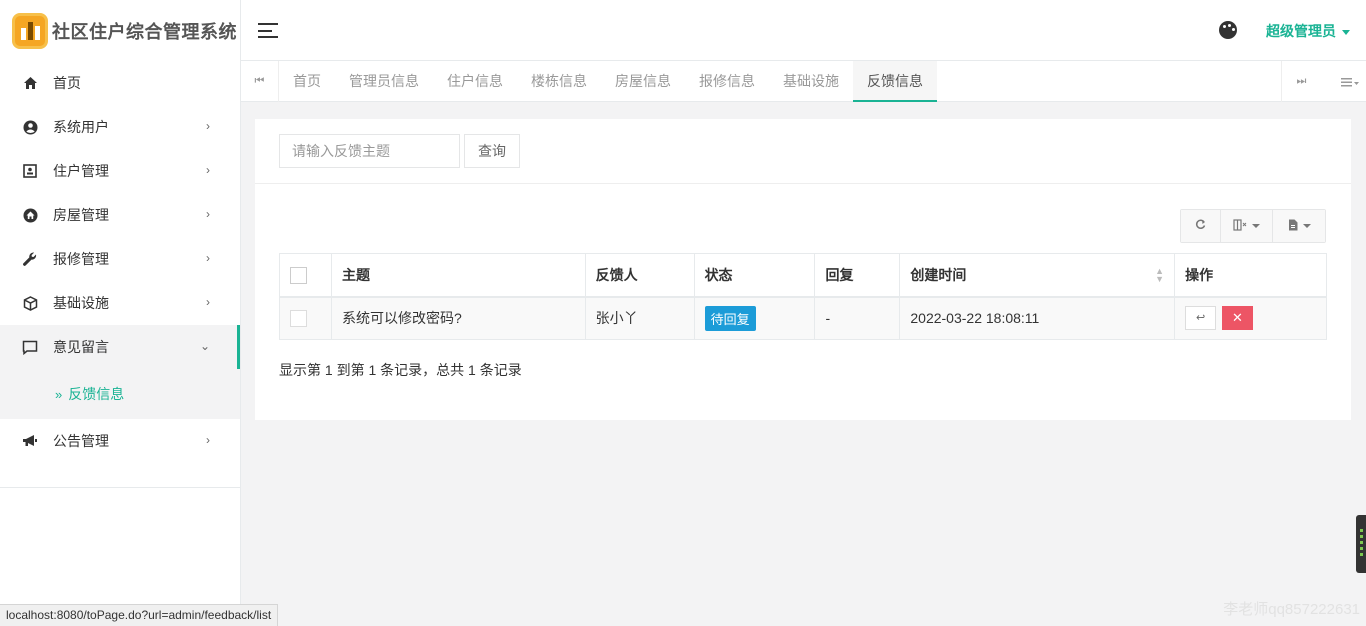 The width and height of the screenshot is (1366, 626). Describe the element at coordinates (1250, 275) in the screenshot. I see `column-header-actions: 操作` at that location.